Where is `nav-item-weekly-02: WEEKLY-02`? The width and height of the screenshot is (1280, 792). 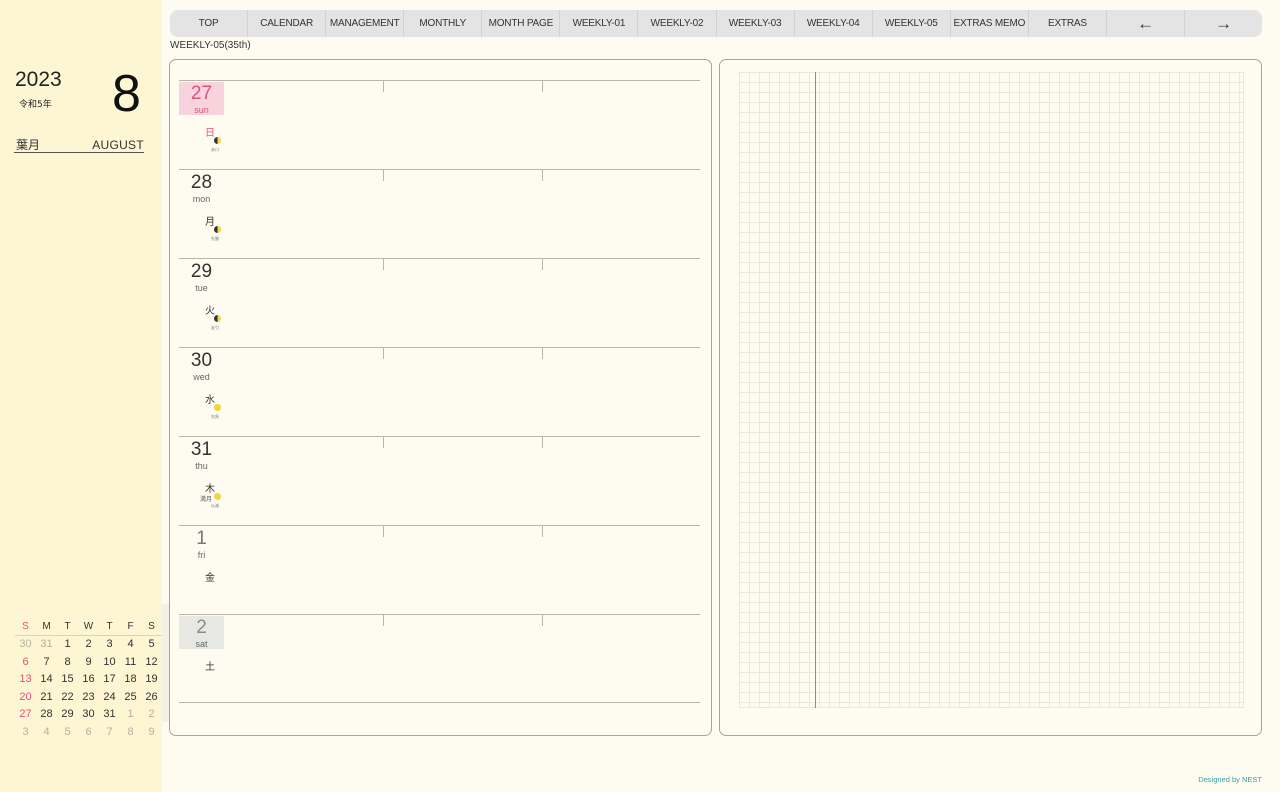 nav-item-weekly-02: WEEKLY-02 is located at coordinates (677, 23).